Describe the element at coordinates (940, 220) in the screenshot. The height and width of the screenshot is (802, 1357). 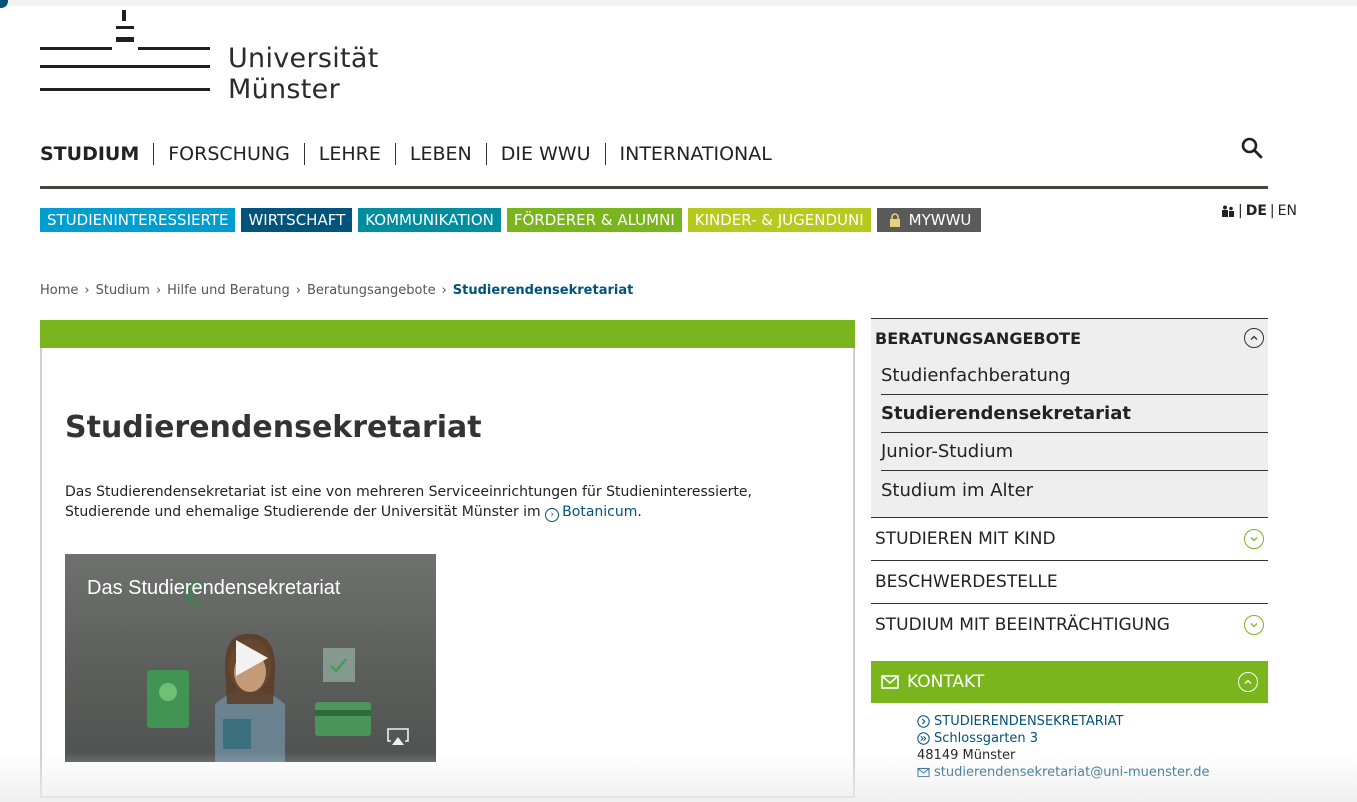
I see `tab-mywwu-label: MYWWU` at that location.